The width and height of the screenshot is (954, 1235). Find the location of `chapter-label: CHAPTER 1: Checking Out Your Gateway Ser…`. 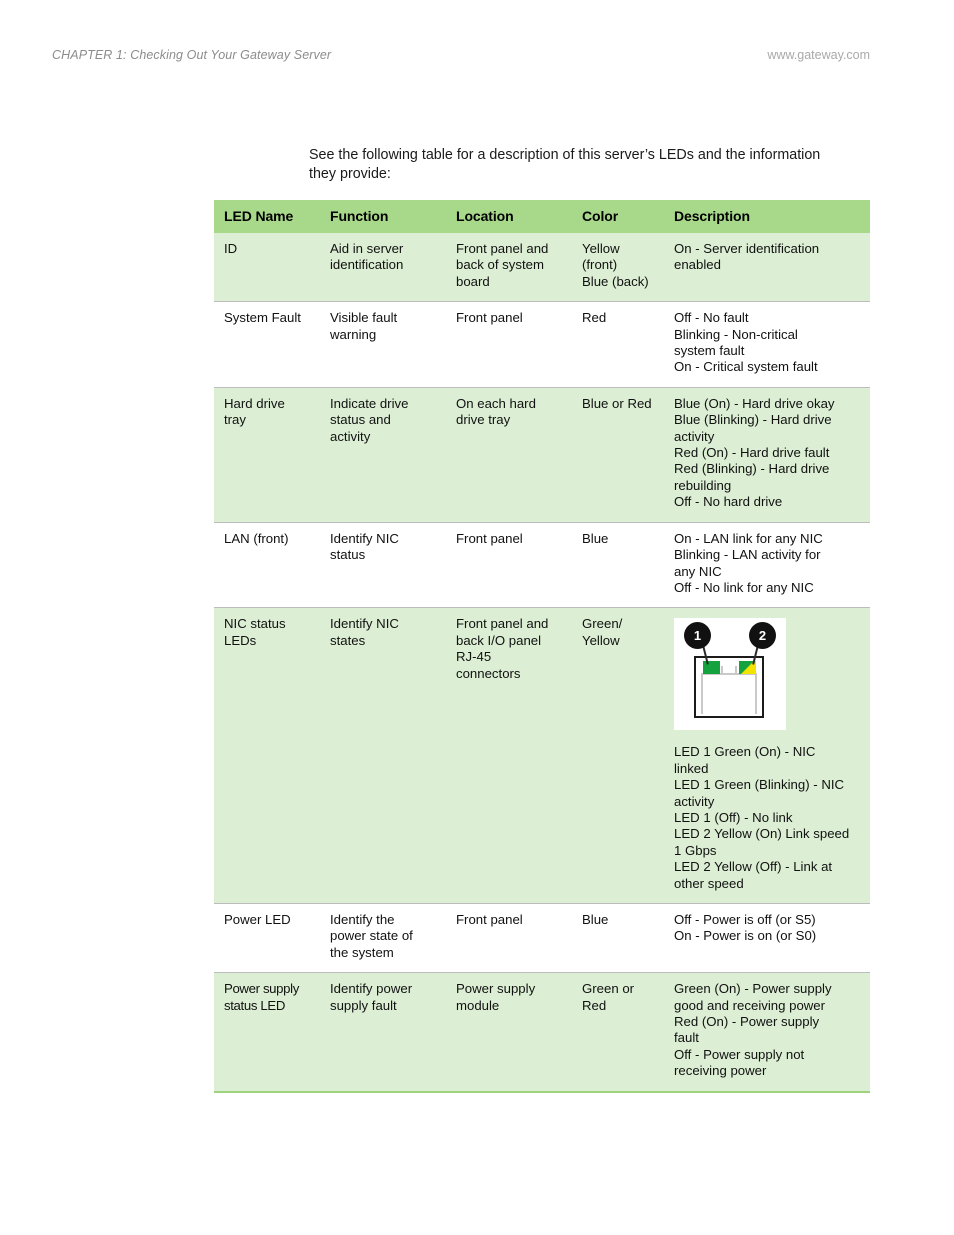

chapter-label: CHAPTER 1: Checking Out Your Gateway Ser… is located at coordinates (192, 55).